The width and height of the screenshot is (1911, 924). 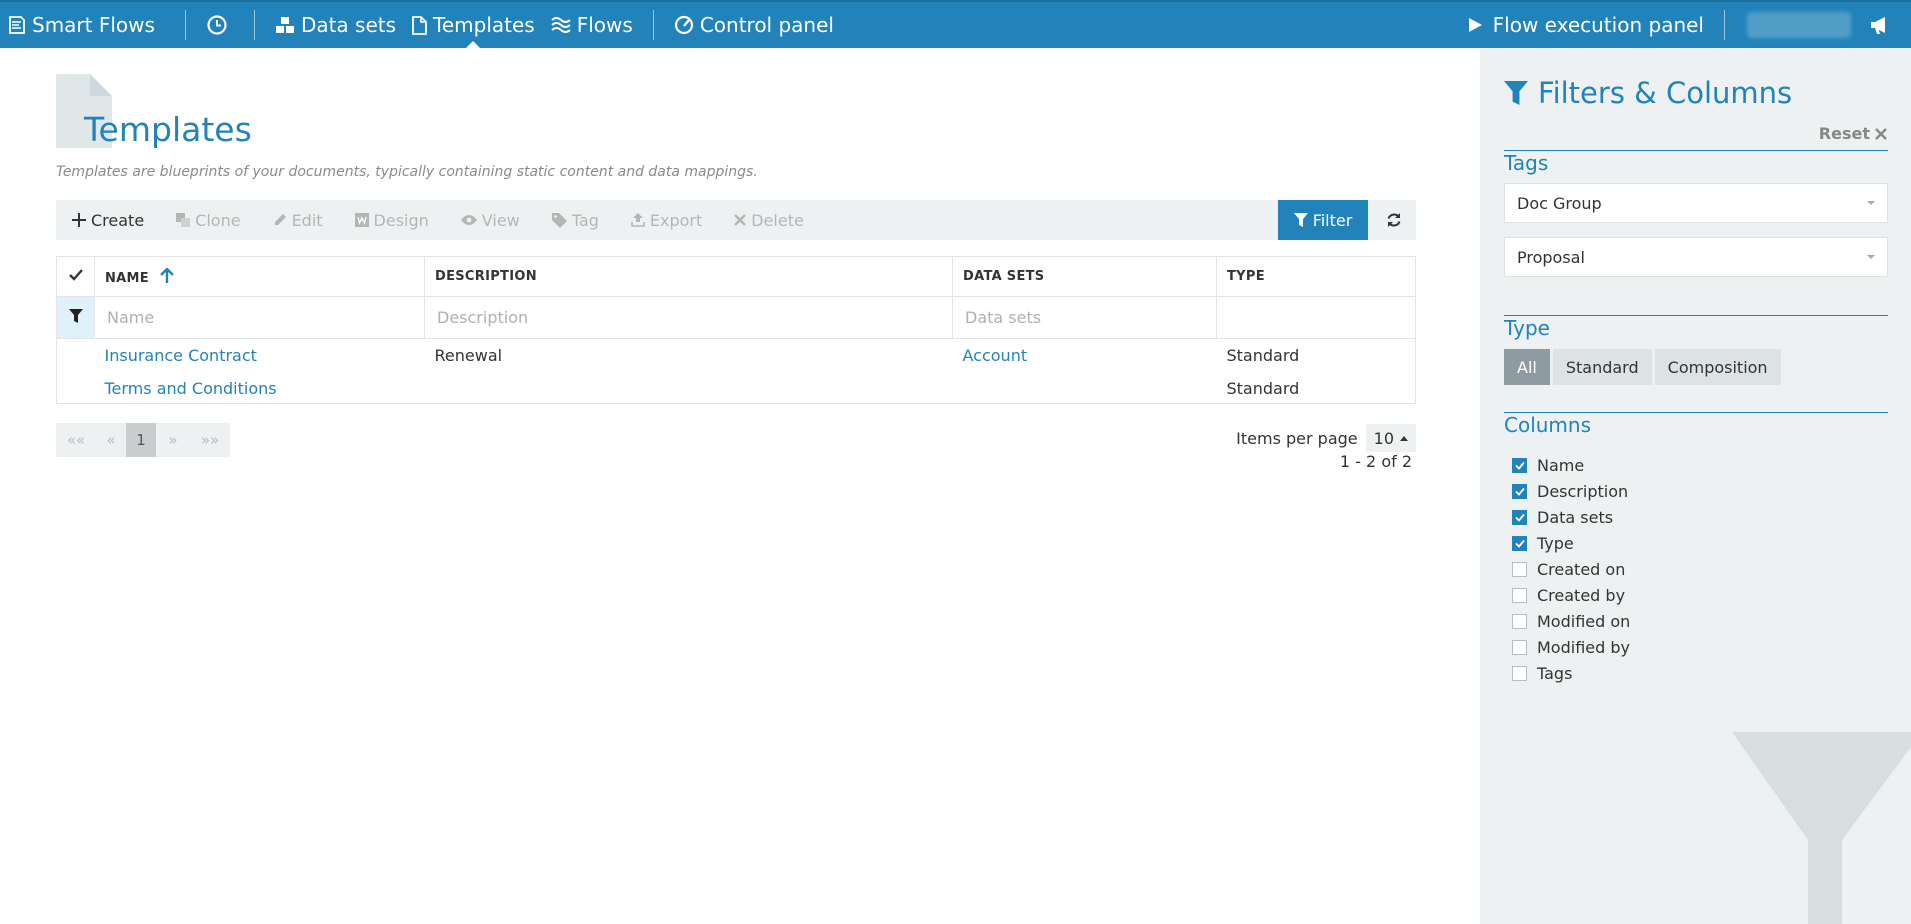 I want to click on announcements-button, so click(x=1886, y=25).